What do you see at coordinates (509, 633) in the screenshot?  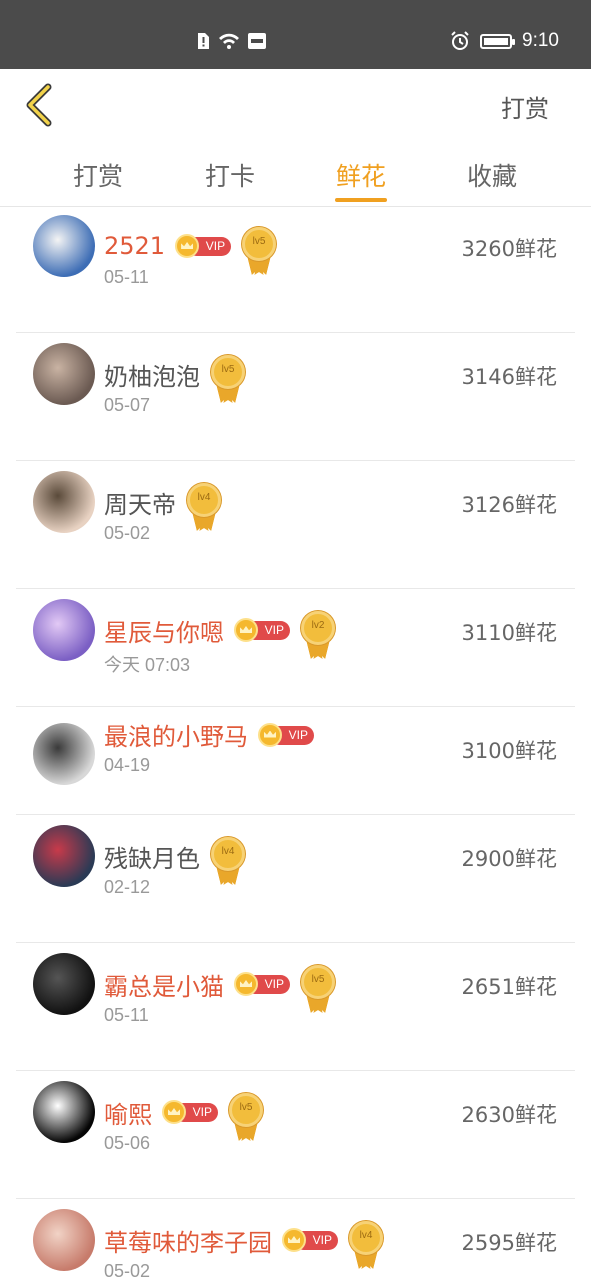 I see `flower-amount: 3110鲜花` at bounding box center [509, 633].